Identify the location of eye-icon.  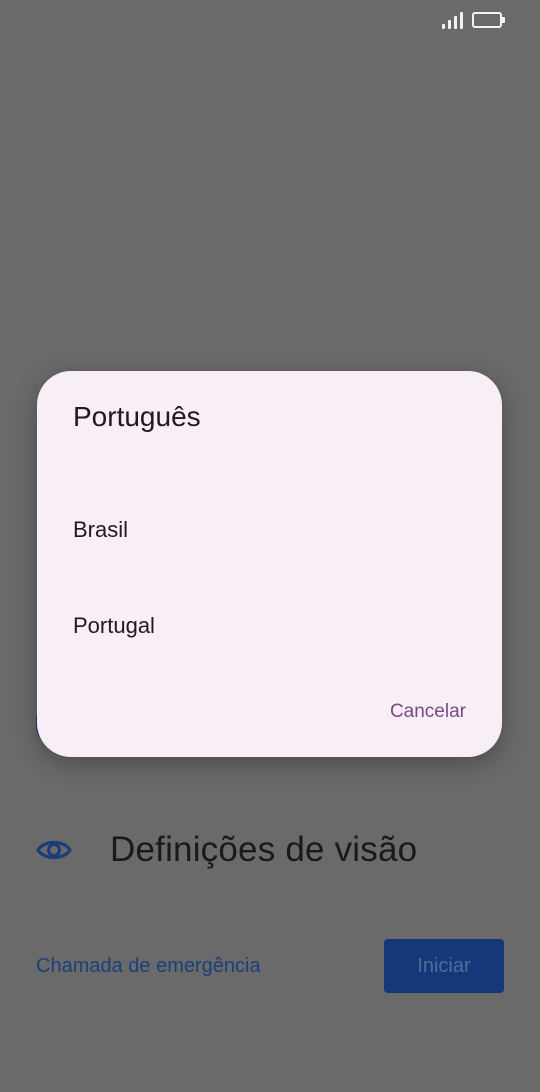
(54, 850).